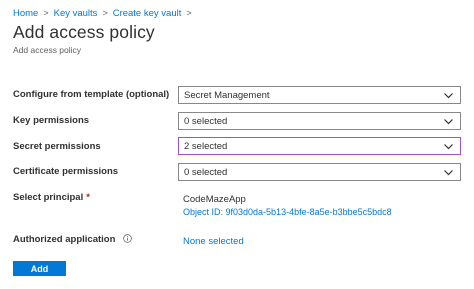 This screenshot has height=289, width=474. What do you see at coordinates (88, 197) in the screenshot?
I see `required-marker: *` at bounding box center [88, 197].